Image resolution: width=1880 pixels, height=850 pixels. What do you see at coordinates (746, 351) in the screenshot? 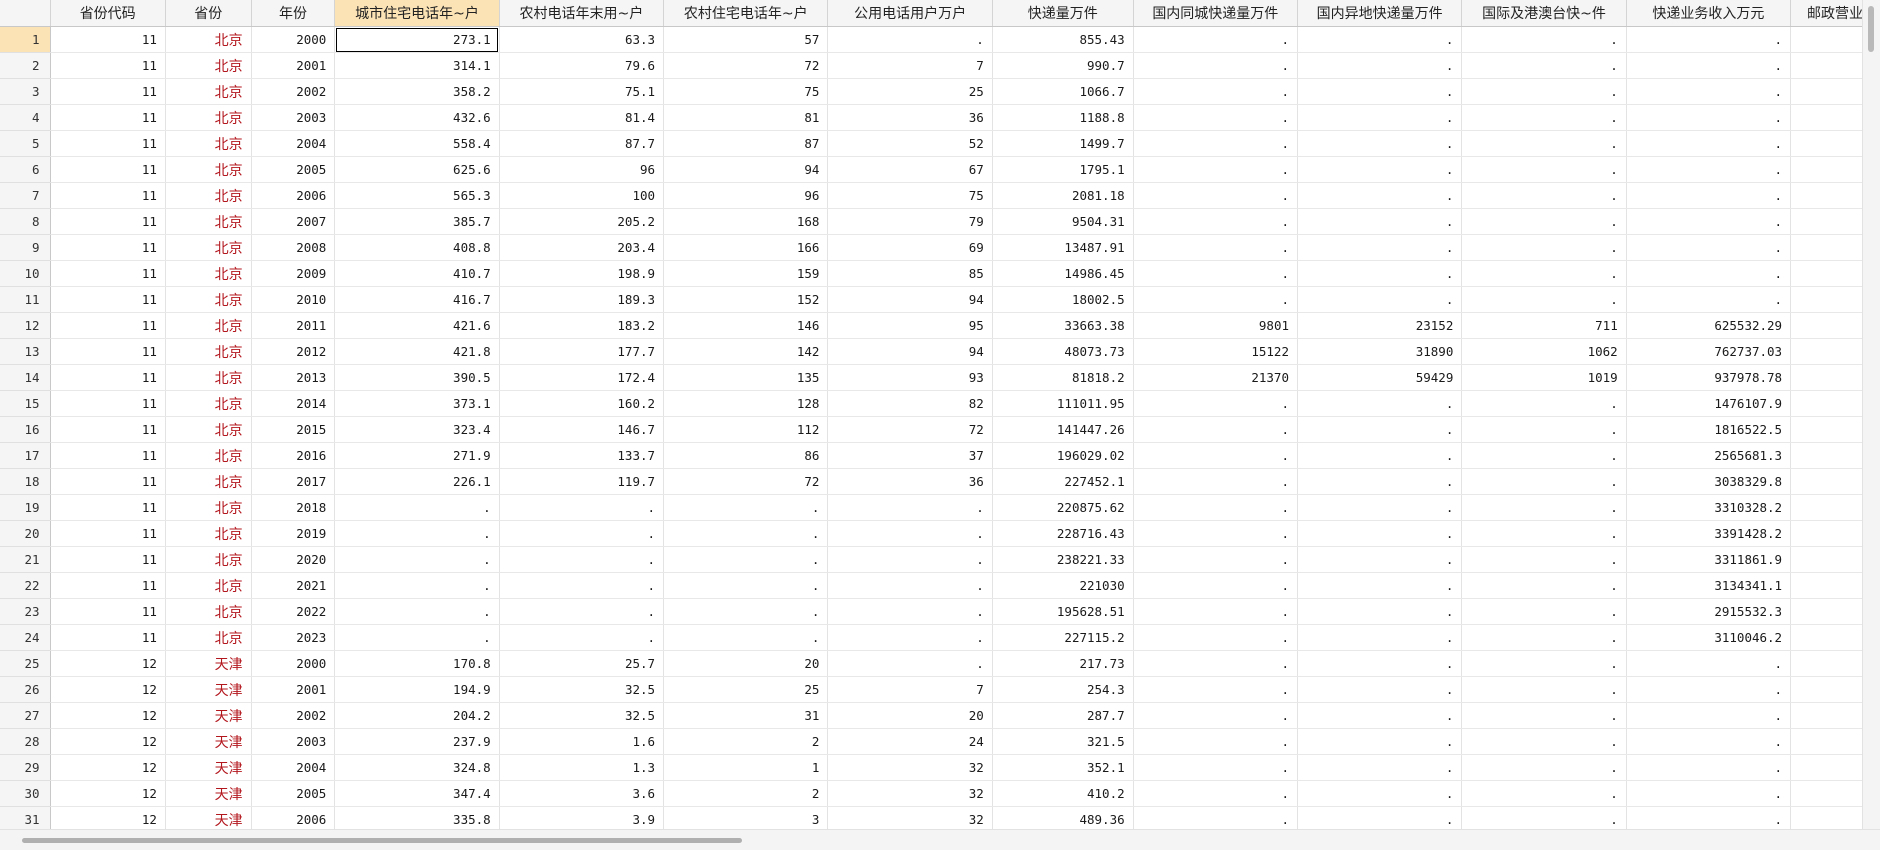
I see `cell-value: 142` at bounding box center [746, 351].